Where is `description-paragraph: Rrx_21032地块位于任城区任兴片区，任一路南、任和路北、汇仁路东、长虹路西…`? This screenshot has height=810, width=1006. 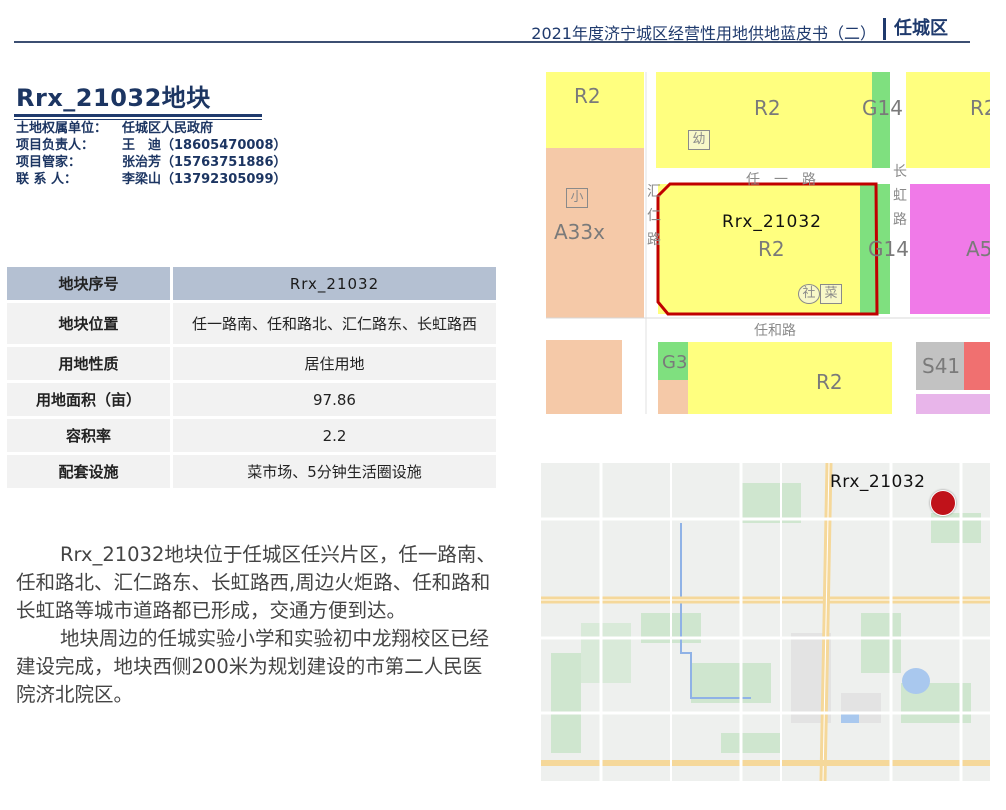 description-paragraph: Rrx_21032地块位于任城区任兴片区，任一路南、任和路北、汇仁路东、长虹路西… is located at coordinates (256, 582).